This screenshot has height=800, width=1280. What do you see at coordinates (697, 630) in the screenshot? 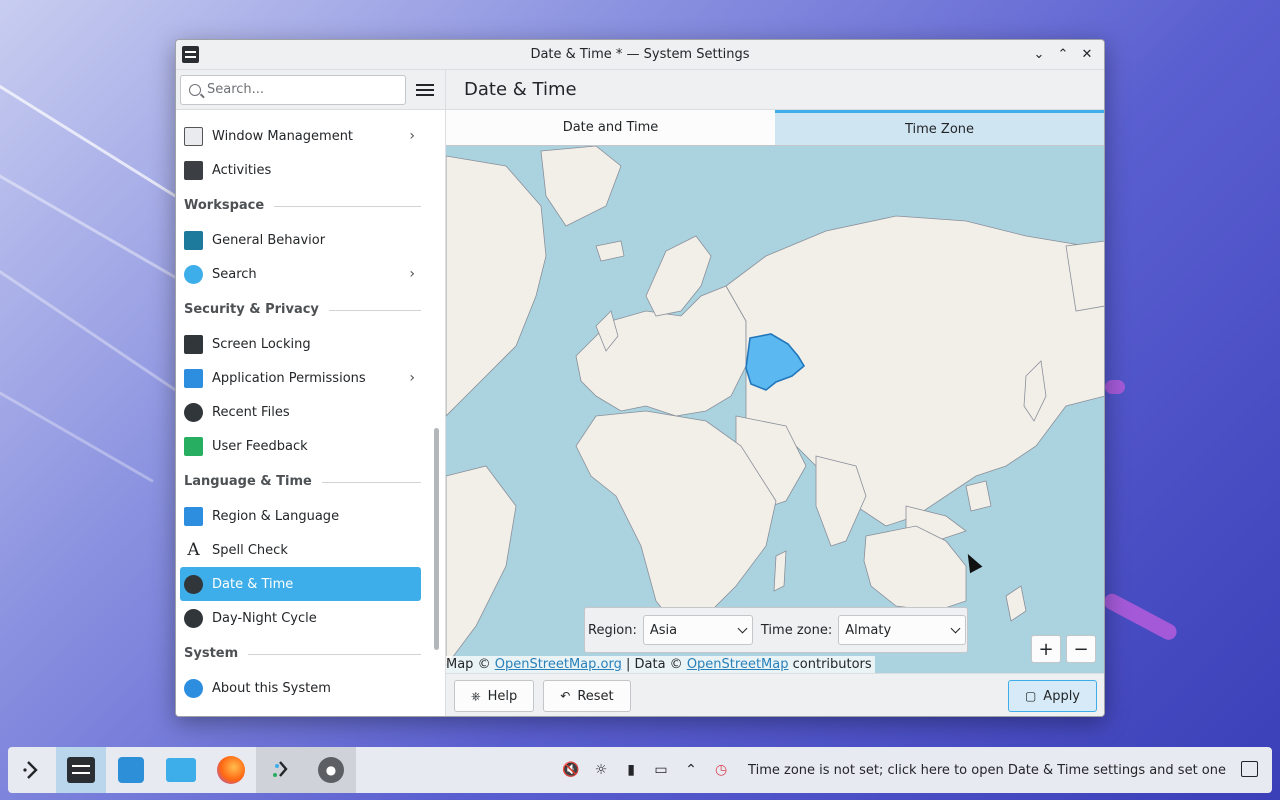
I see `region-combobox: Asia` at bounding box center [697, 630].